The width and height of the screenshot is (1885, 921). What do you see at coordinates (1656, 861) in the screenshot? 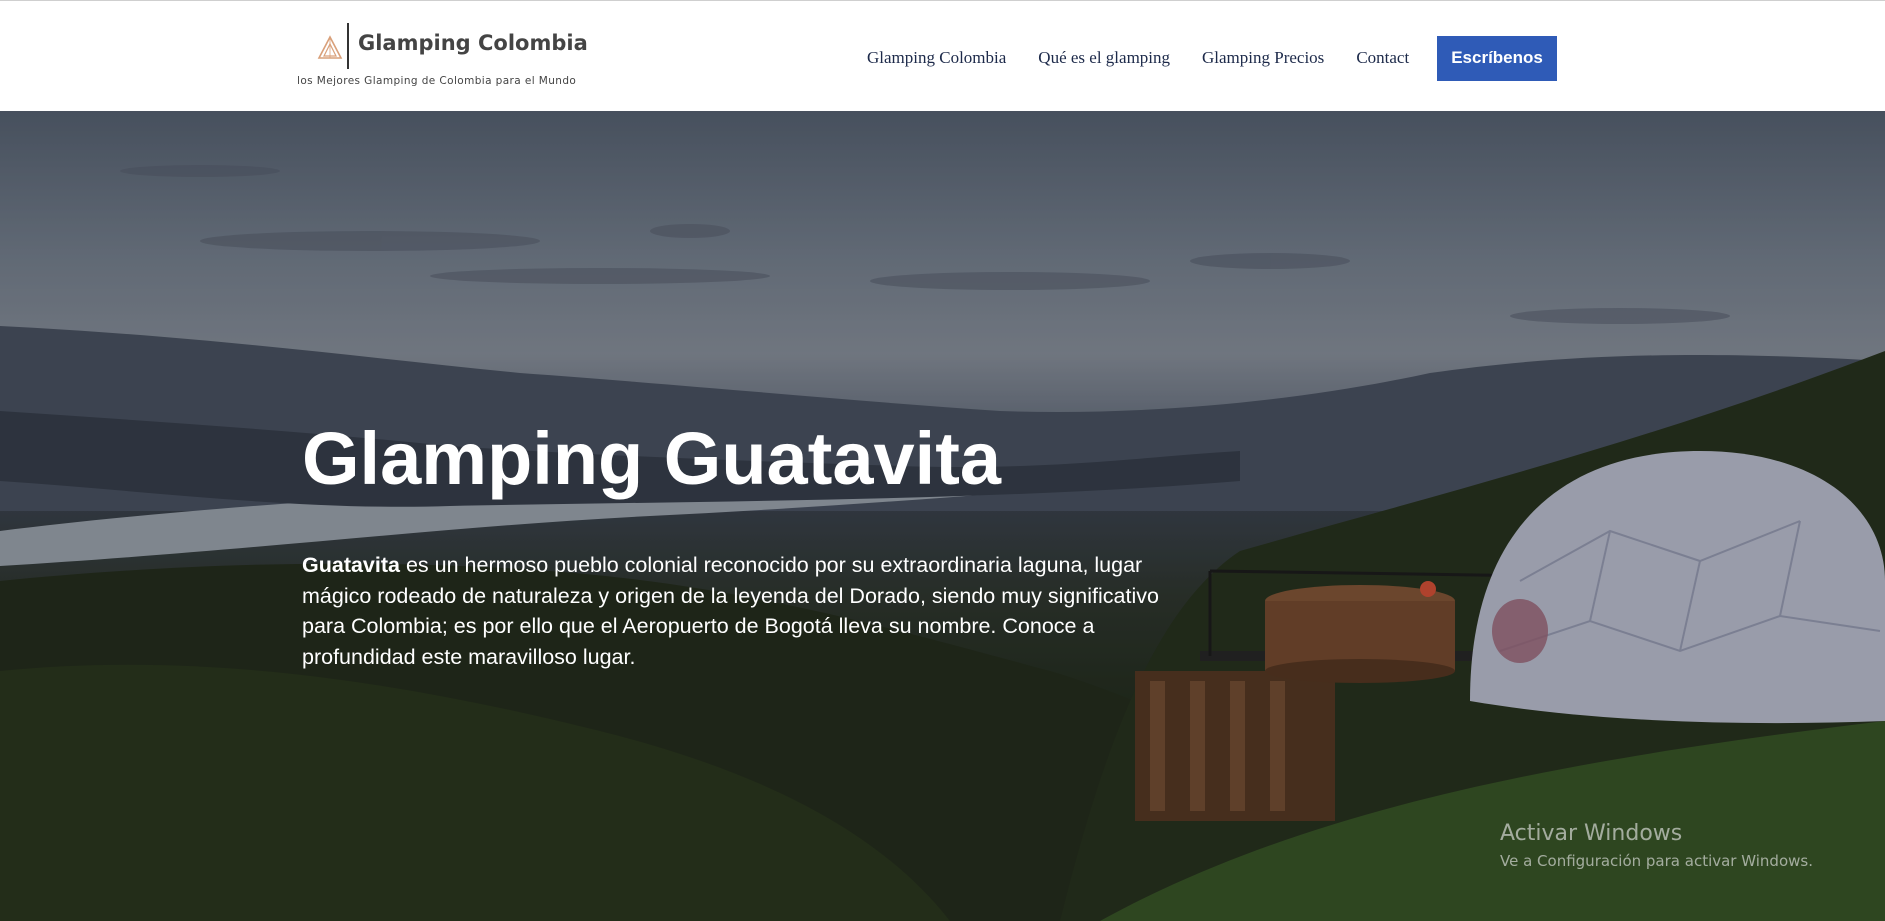
I see `watermark-subtitle: Ve a Configuración para activar Windows.` at bounding box center [1656, 861].